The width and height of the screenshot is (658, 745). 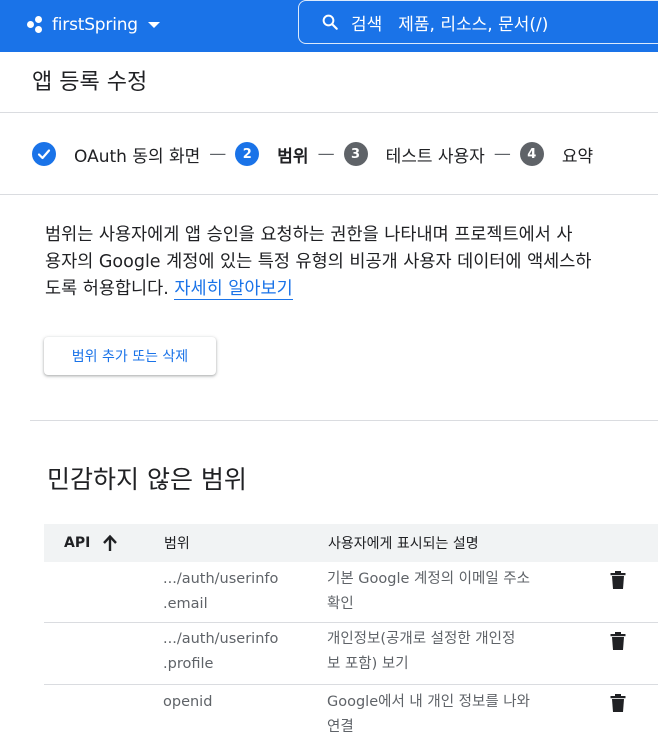 I want to click on description-line: Google에서 내 개인 정보를 나와, so click(x=428, y=702).